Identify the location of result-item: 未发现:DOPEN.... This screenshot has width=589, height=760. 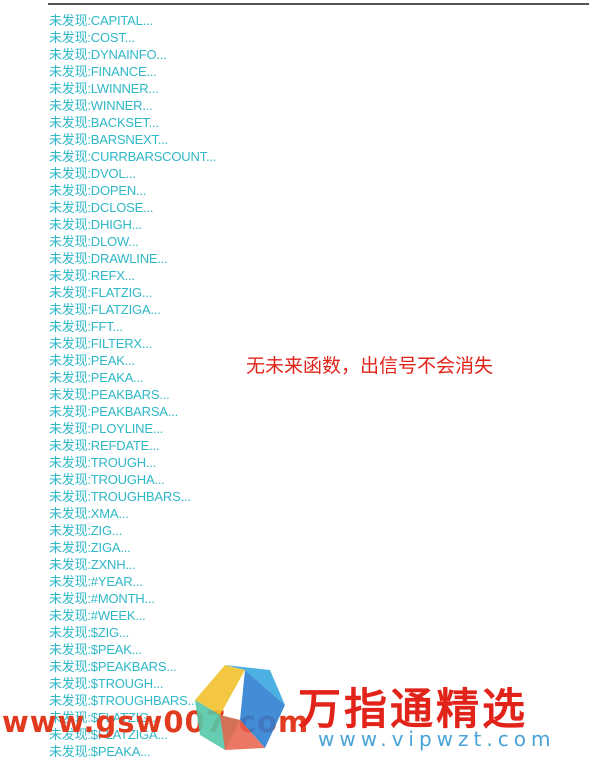
(98, 190).